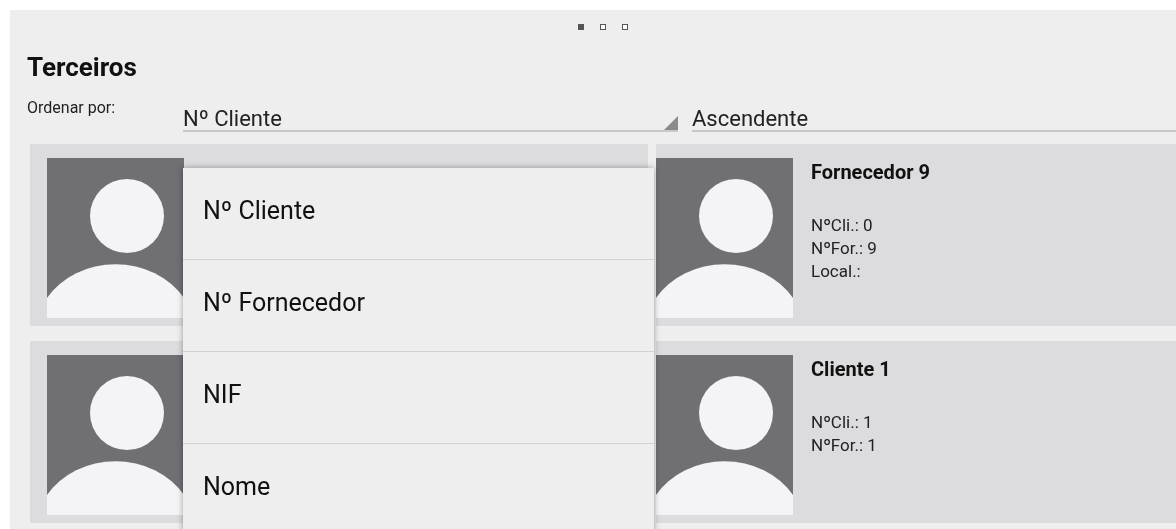  I want to click on contact-detail: Local.:, so click(836, 271).